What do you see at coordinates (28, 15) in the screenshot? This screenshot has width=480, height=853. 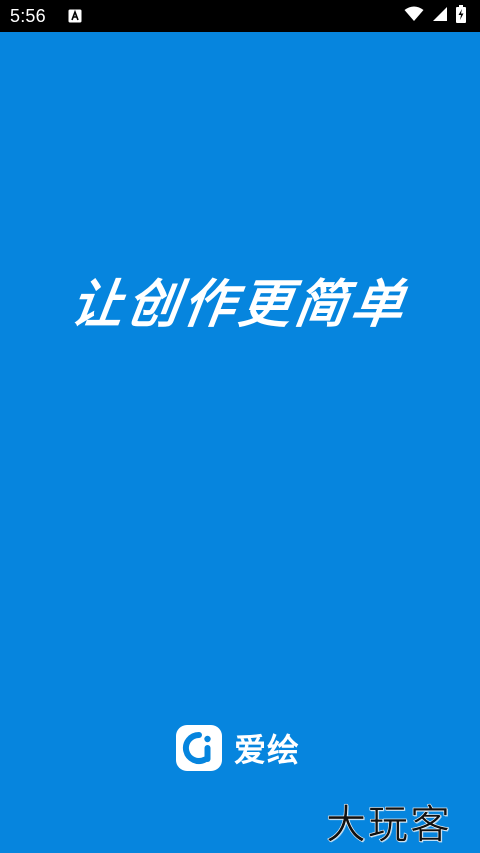 I see `status-time: 5:56` at bounding box center [28, 15].